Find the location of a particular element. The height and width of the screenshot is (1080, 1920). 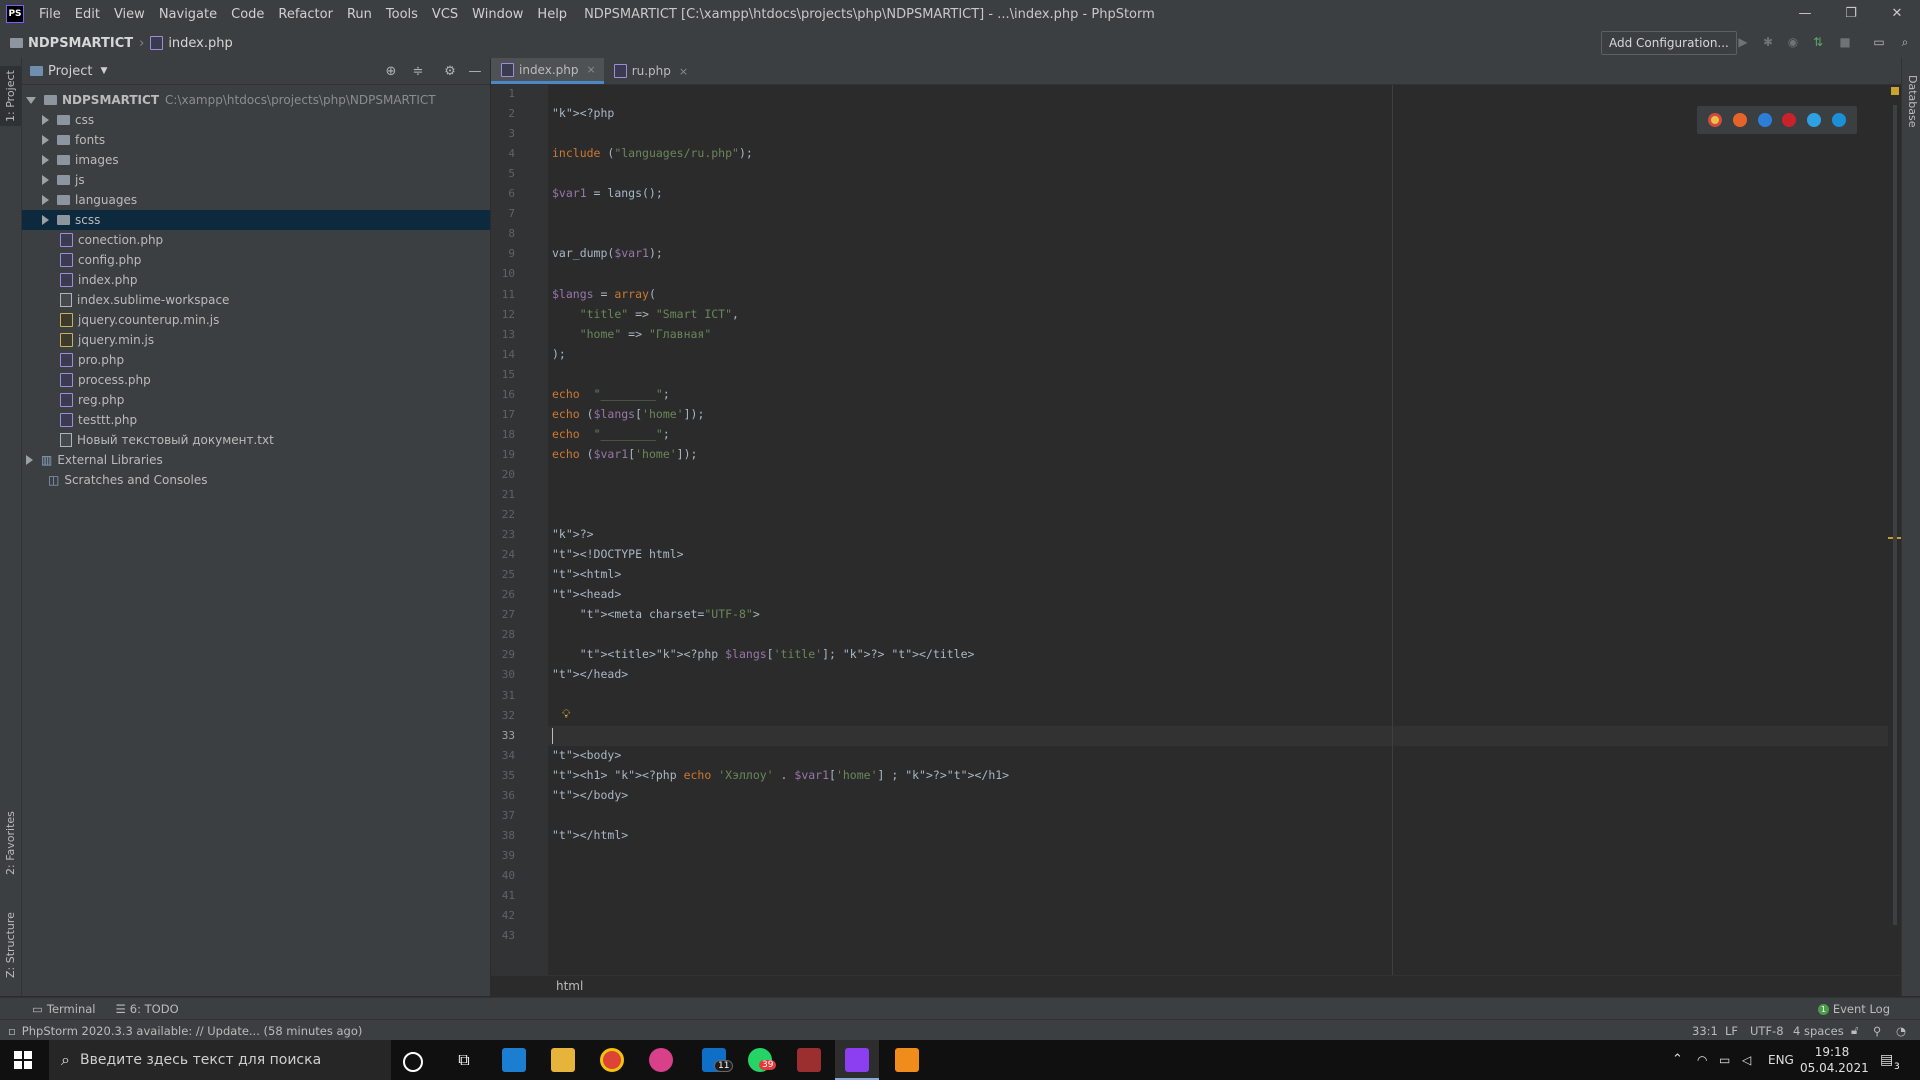

run-icon: ▶ is located at coordinates (1743, 42).